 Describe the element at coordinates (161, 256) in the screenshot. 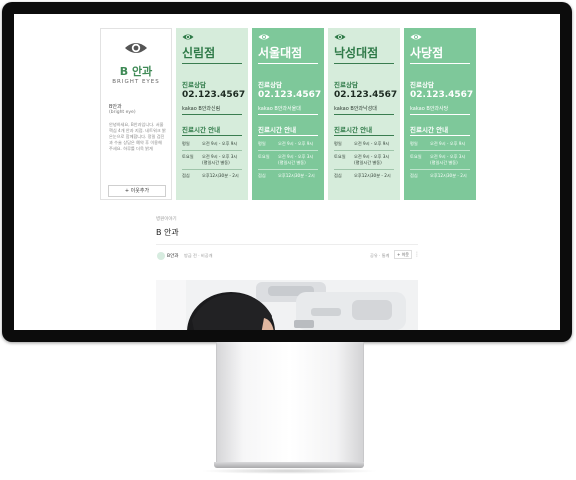

I see `avatar` at that location.